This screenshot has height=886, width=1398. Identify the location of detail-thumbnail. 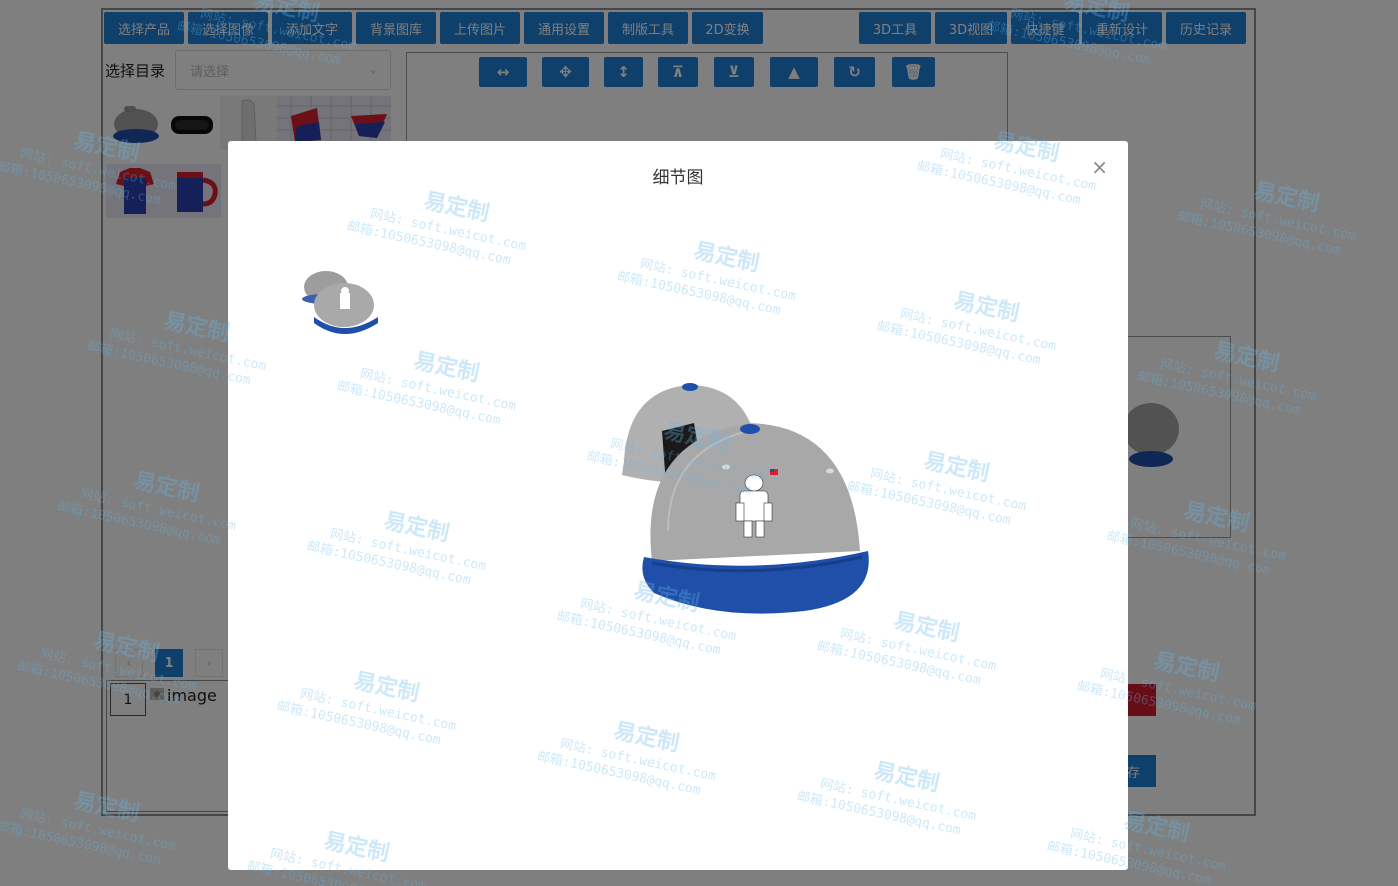
(341, 304).